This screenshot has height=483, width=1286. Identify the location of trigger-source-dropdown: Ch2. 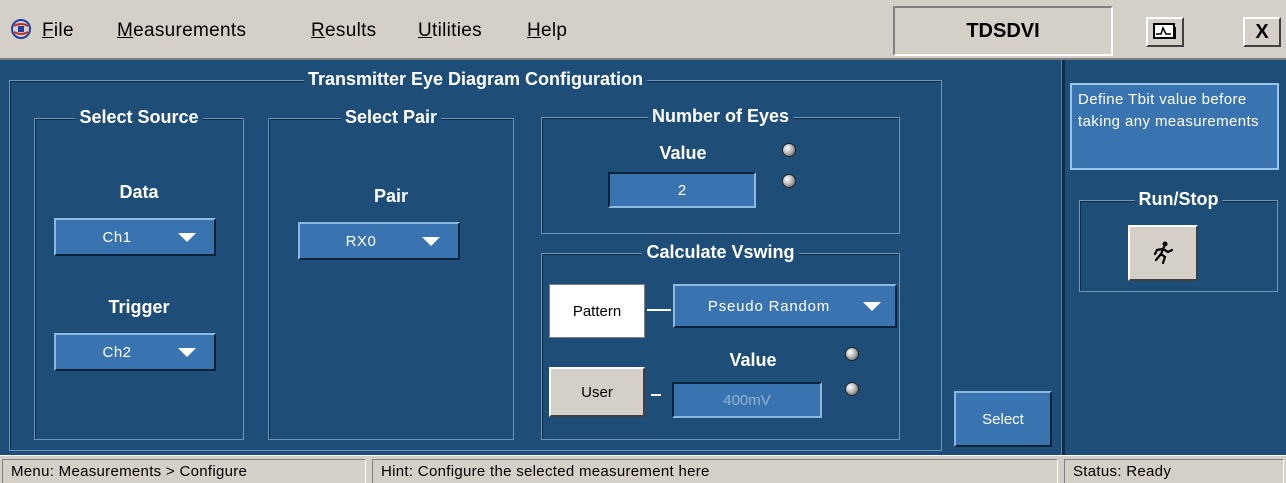
(135, 352).